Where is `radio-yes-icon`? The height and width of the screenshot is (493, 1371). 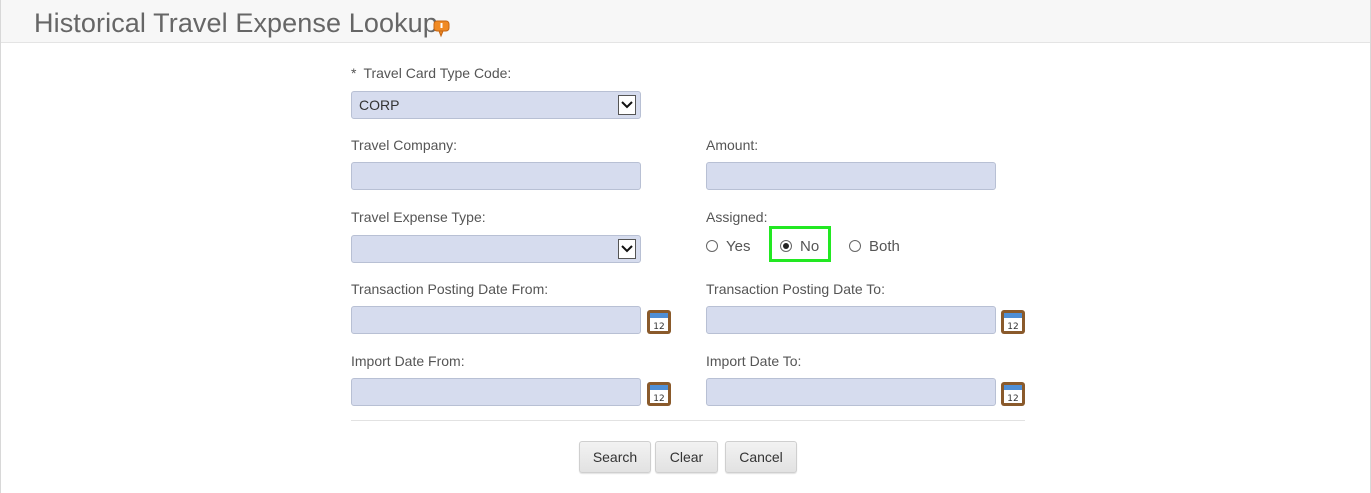 radio-yes-icon is located at coordinates (712, 246).